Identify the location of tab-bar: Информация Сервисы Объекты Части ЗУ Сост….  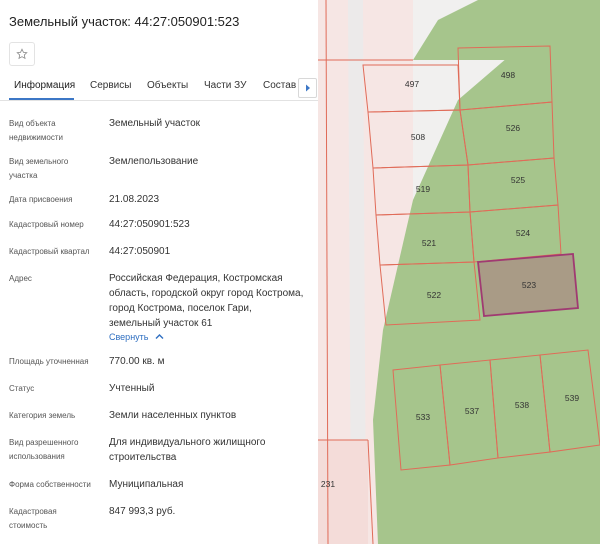
(159, 87).